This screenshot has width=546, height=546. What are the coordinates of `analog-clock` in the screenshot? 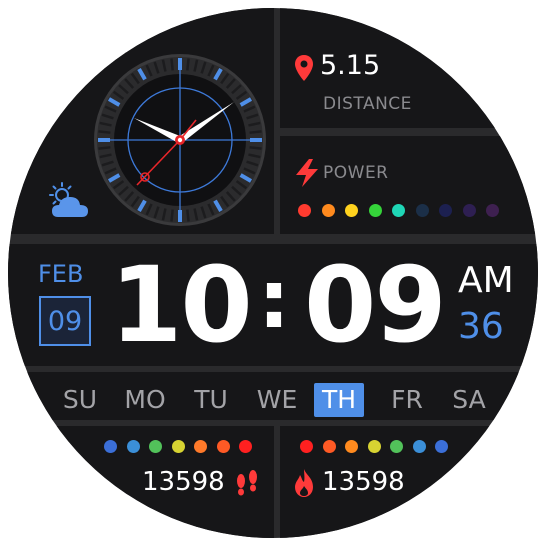 It's located at (180, 140).